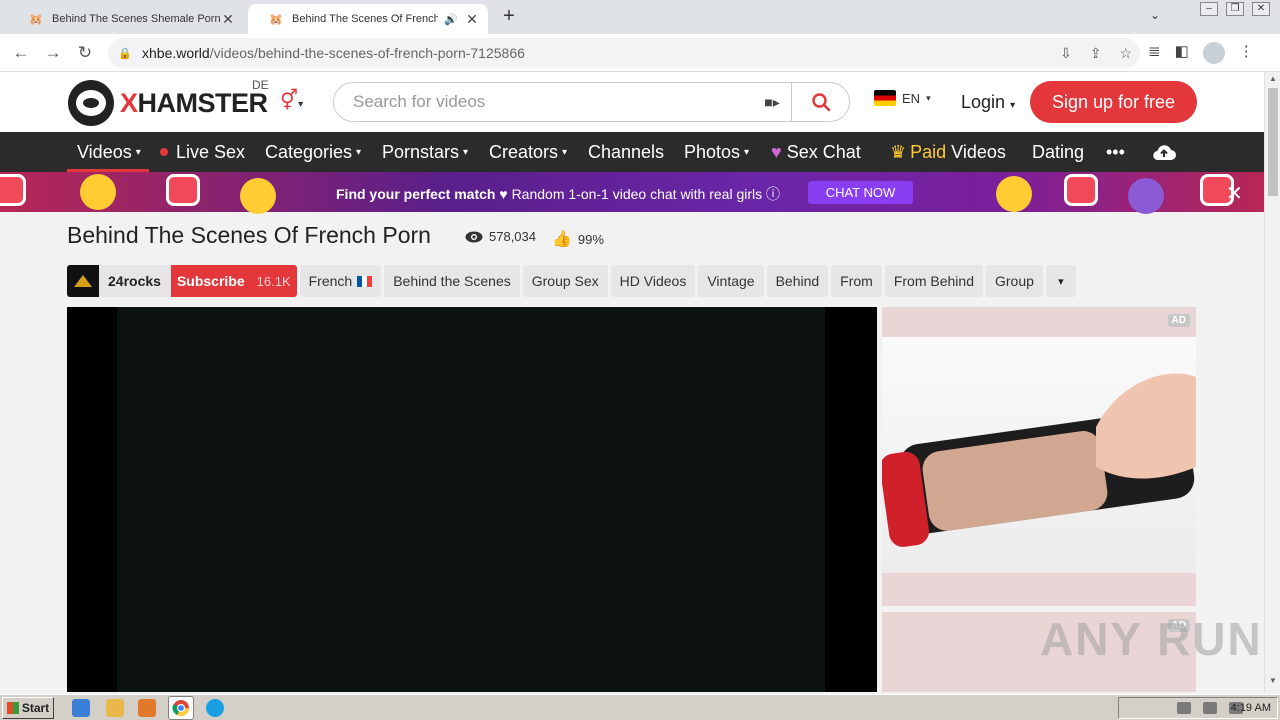  What do you see at coordinates (1115, 152) in the screenshot?
I see `nav-more-icon: •••` at bounding box center [1115, 152].